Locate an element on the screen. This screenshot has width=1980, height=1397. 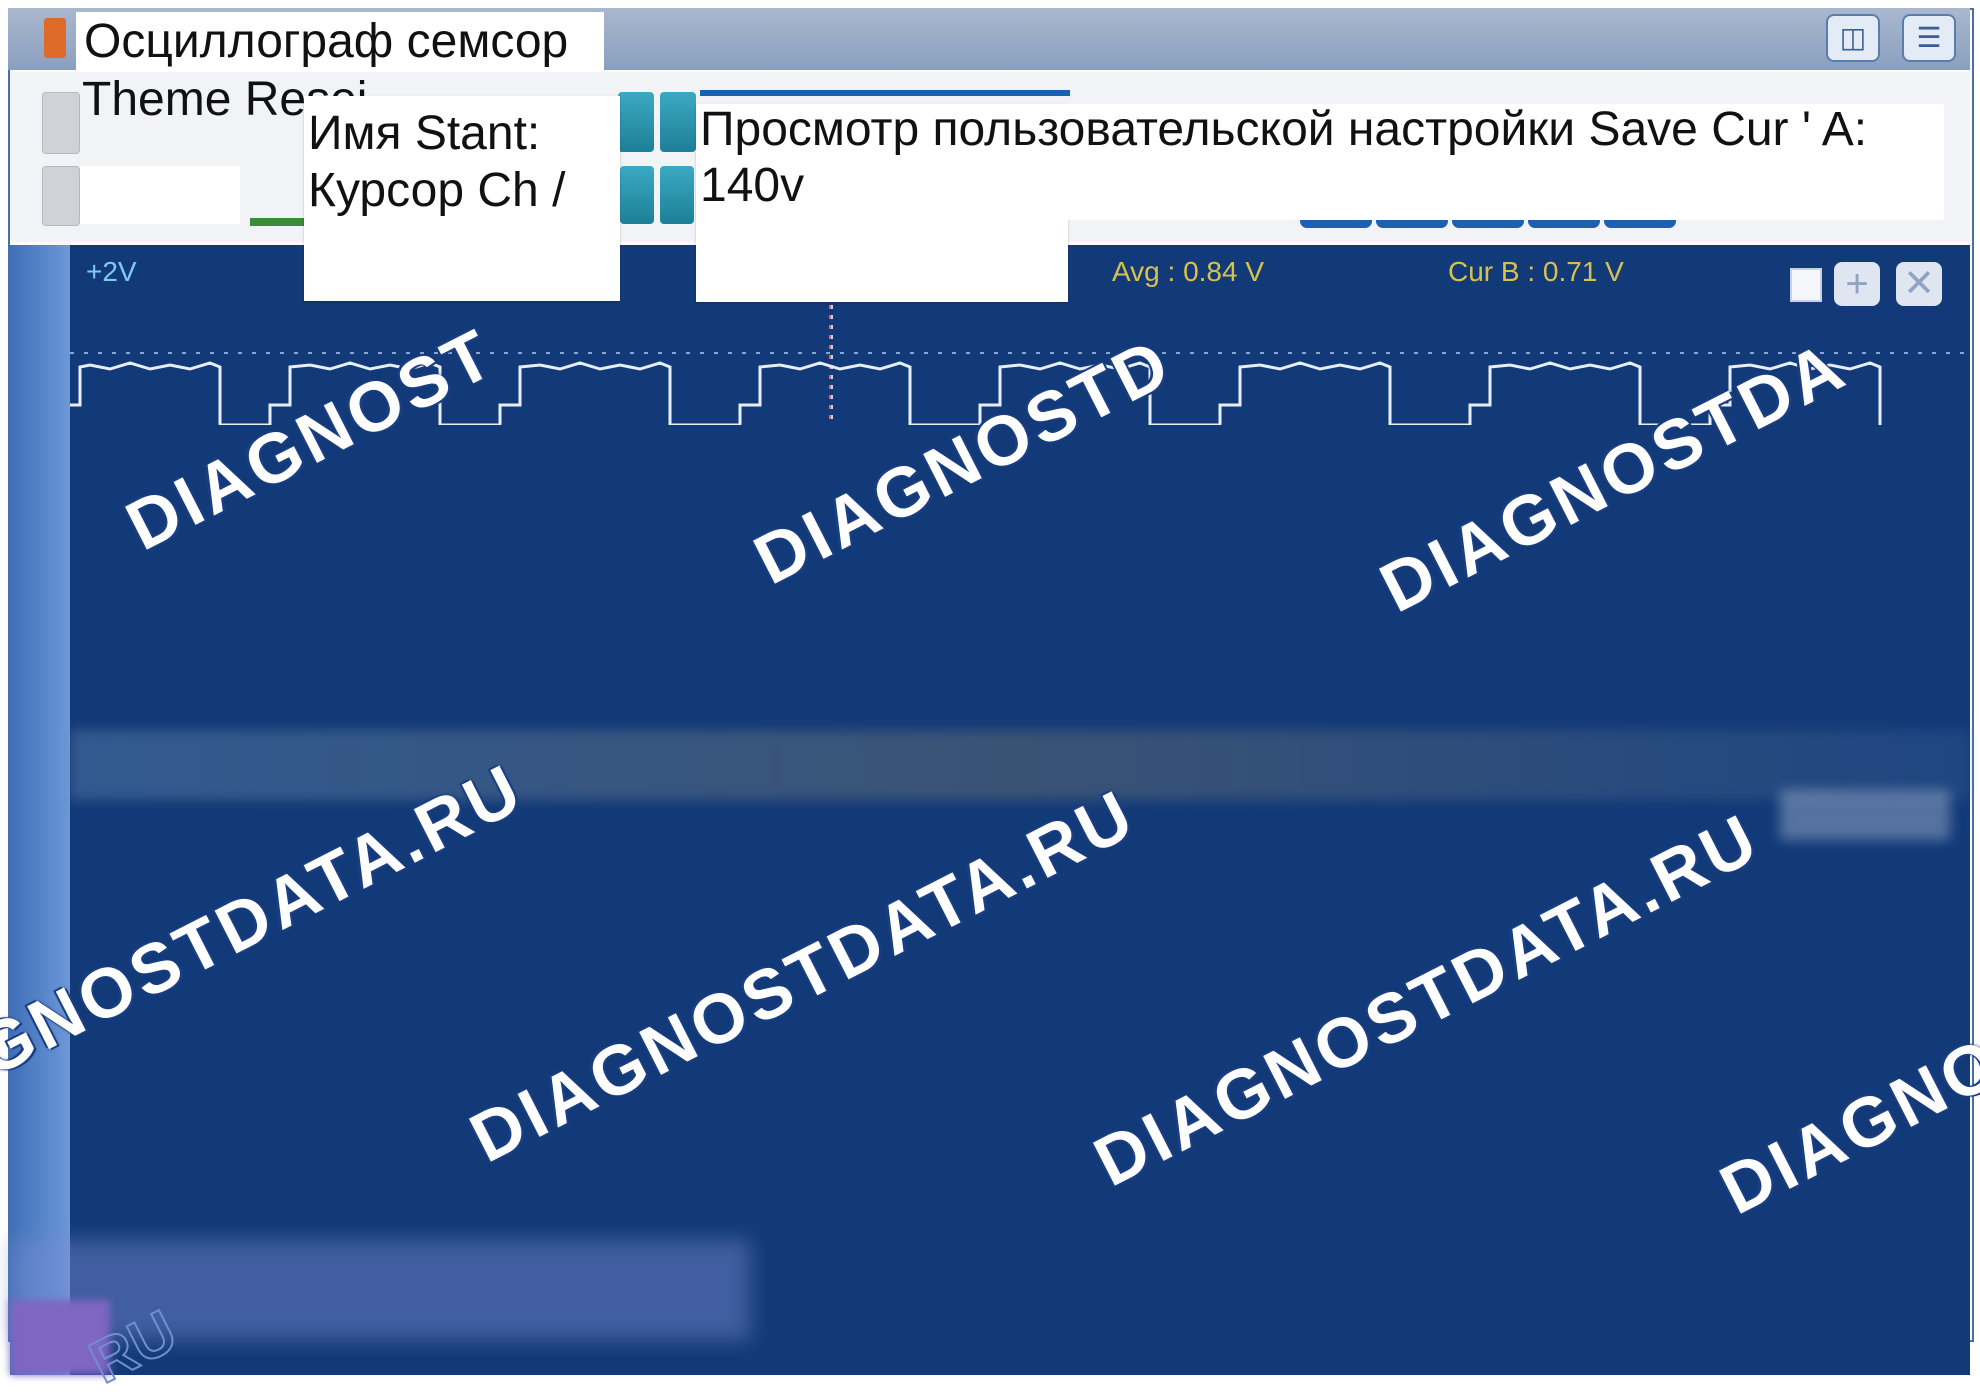
scale-label: +2V is located at coordinates (111, 271).